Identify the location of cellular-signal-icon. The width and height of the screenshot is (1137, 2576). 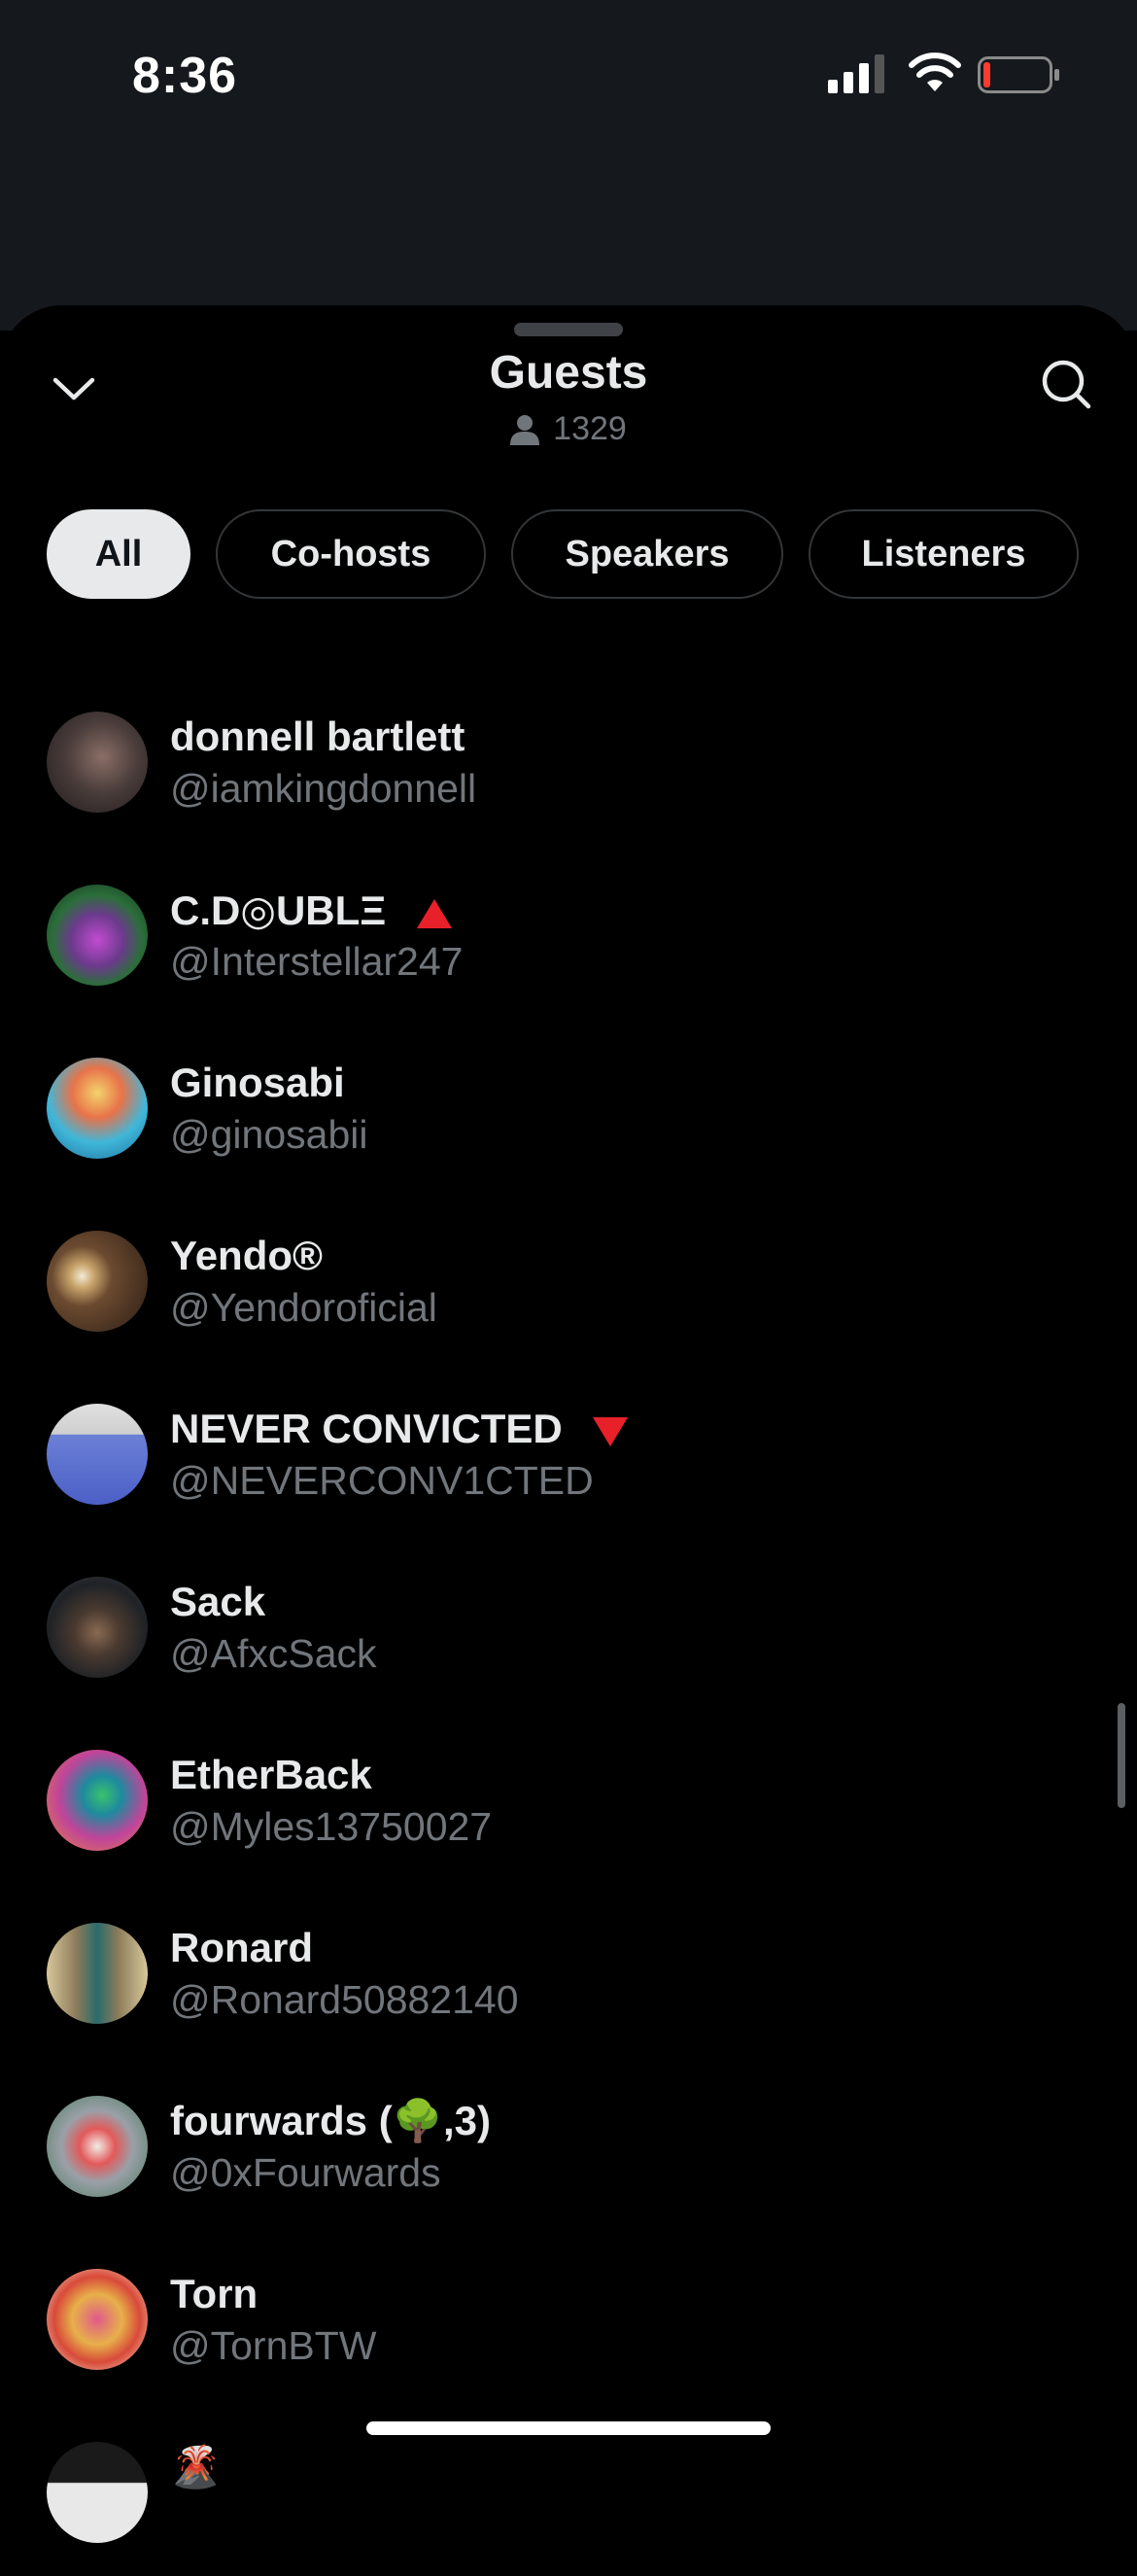
(856, 74).